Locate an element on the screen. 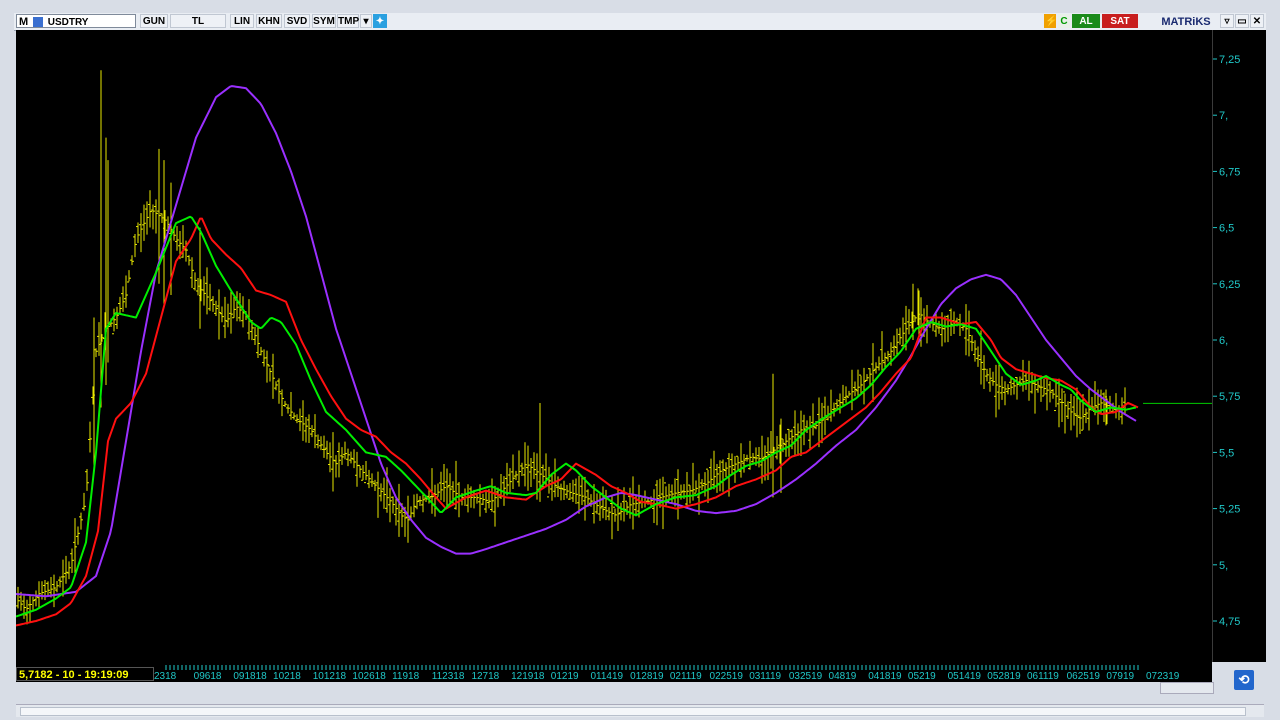  price-axis: 7,25 7, 6,75 6,5 6,25 6, 5,75 5,5 5,25 5, 4,75 is located at coordinates (1239, 346).